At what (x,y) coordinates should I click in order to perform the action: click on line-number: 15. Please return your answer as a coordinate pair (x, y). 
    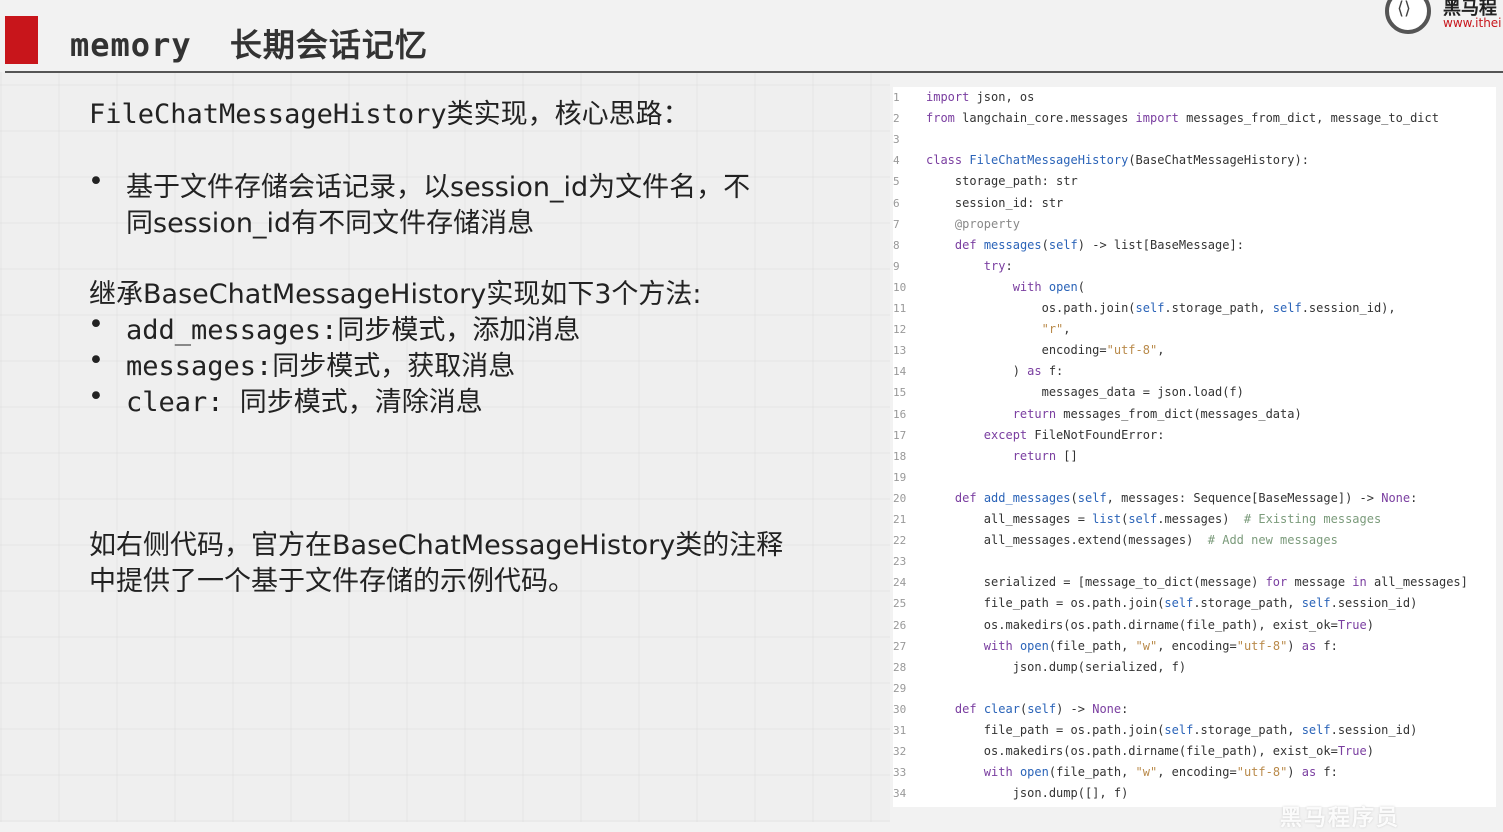
    Looking at the image, I should click on (900, 393).